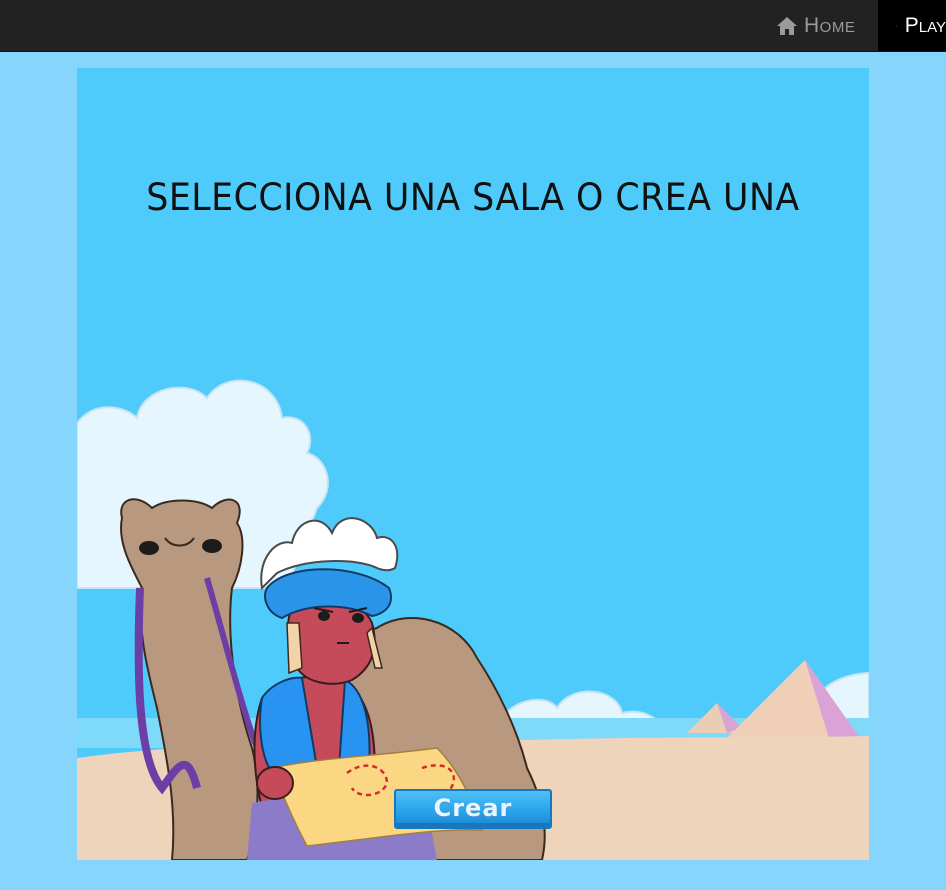 This screenshot has width=946, height=890. I want to click on home-icon, so click(787, 25).